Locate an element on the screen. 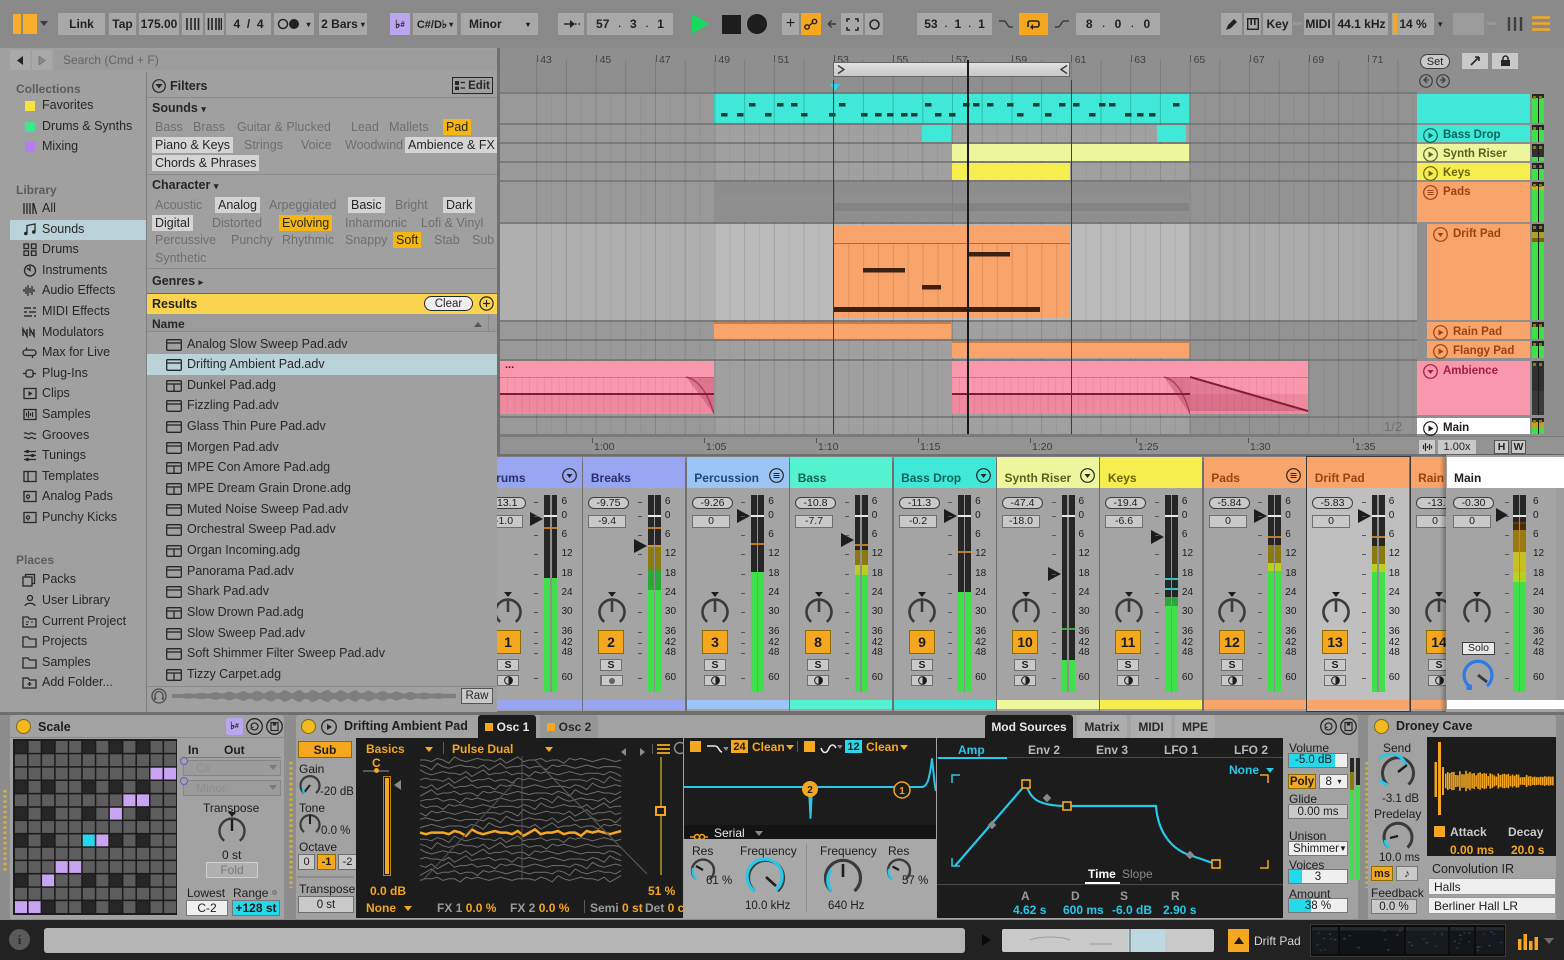 Image resolution: width=1564 pixels, height=960 pixels. svg-text: 2 is located at coordinates (810, 790).